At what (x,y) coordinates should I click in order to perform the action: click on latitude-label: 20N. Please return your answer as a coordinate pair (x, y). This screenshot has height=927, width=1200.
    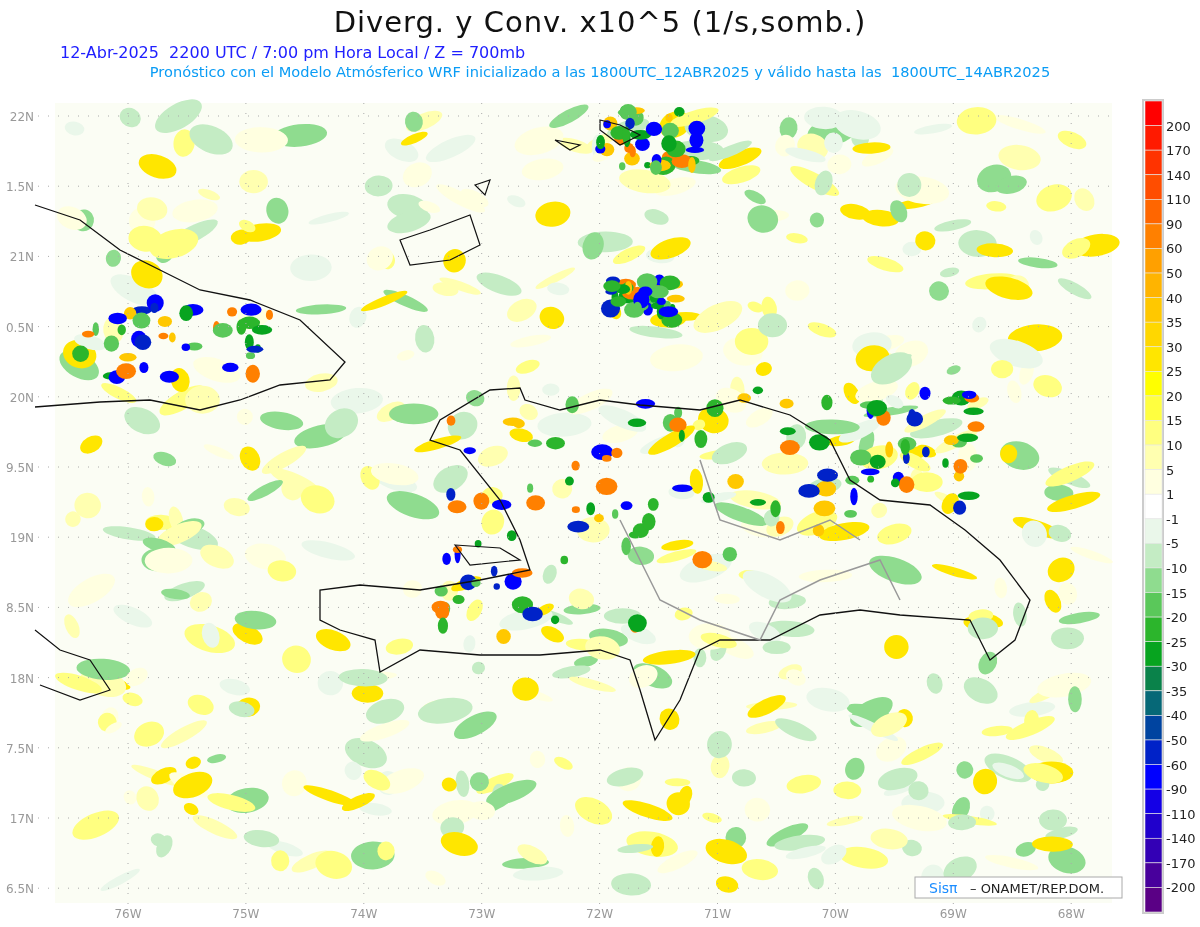
    Looking at the image, I should click on (21, 397).